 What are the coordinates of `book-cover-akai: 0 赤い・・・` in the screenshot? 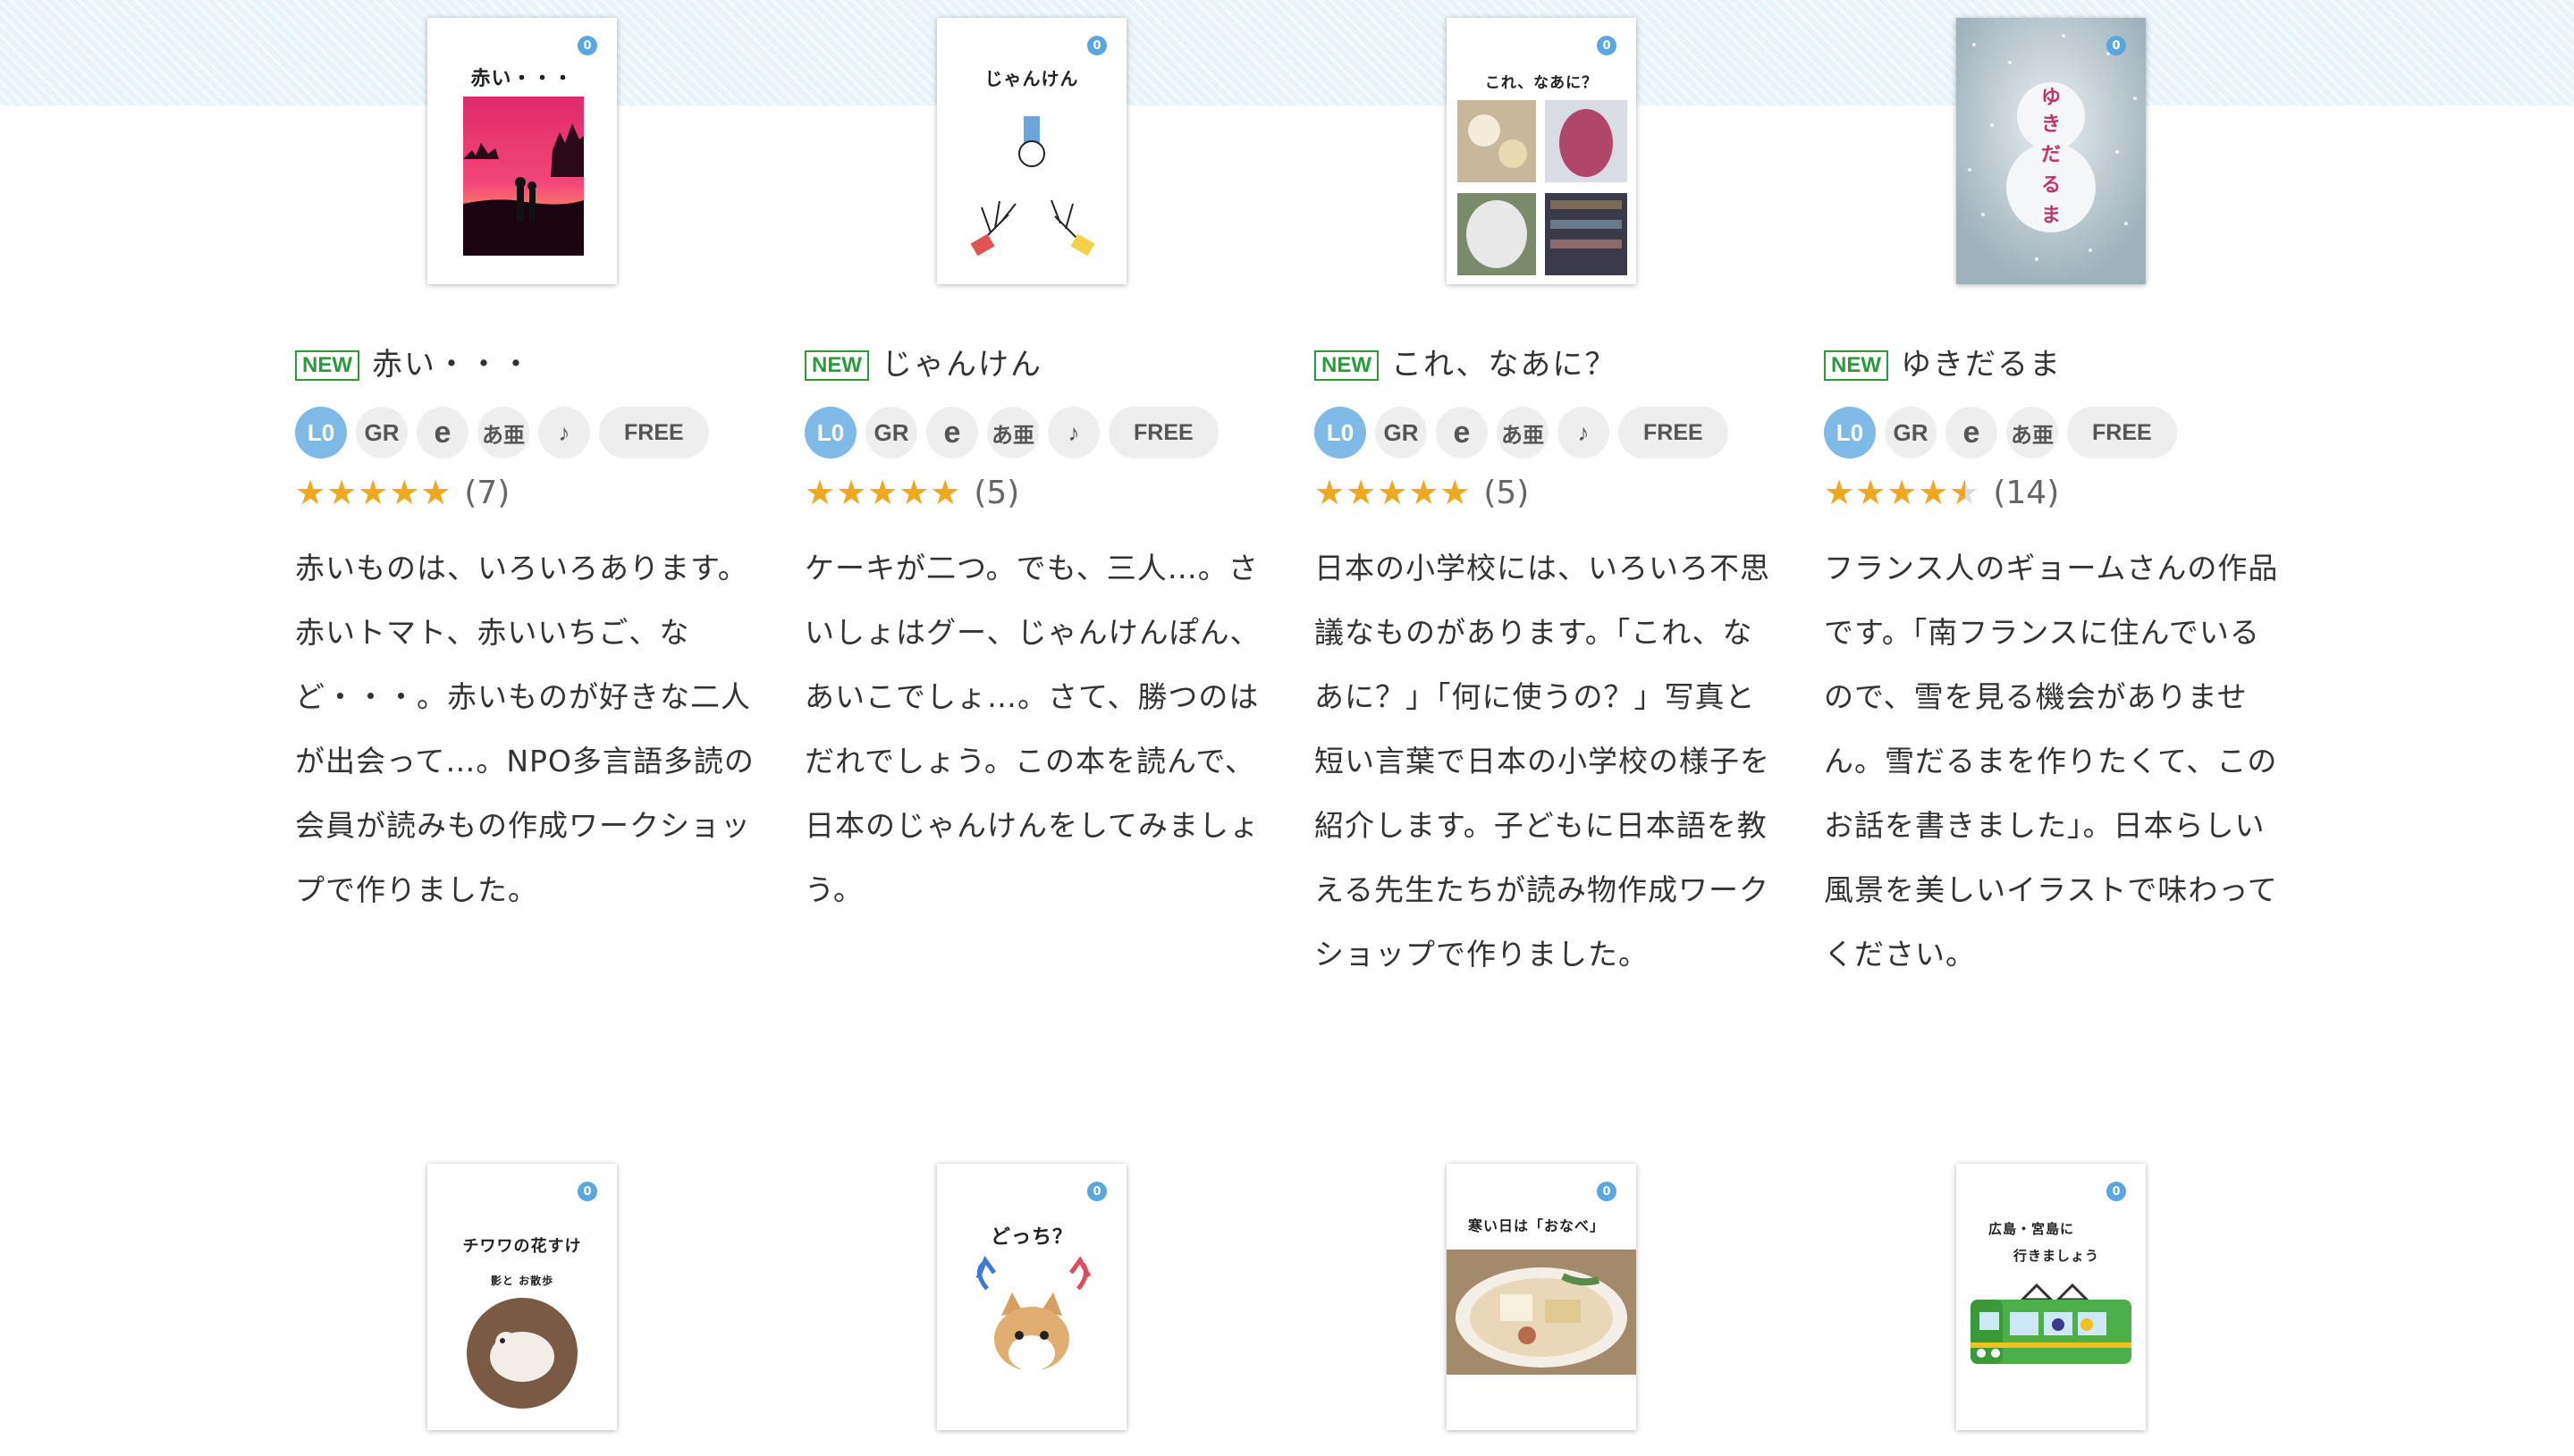 It's located at (522, 151).